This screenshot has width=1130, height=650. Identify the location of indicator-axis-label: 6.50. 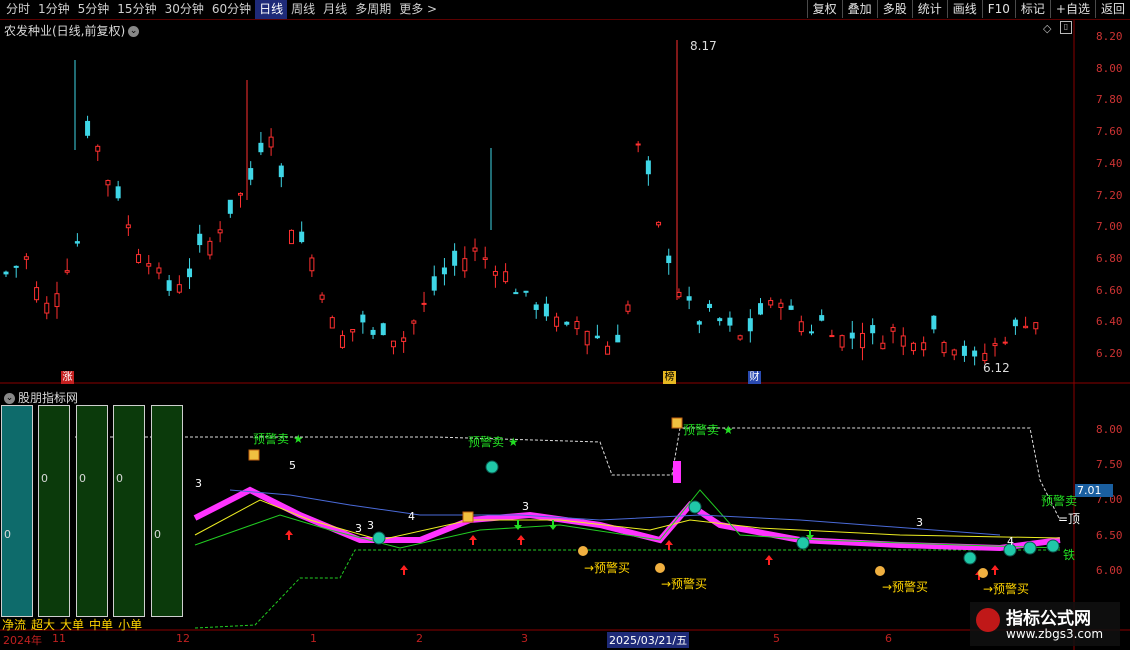
(1109, 535).